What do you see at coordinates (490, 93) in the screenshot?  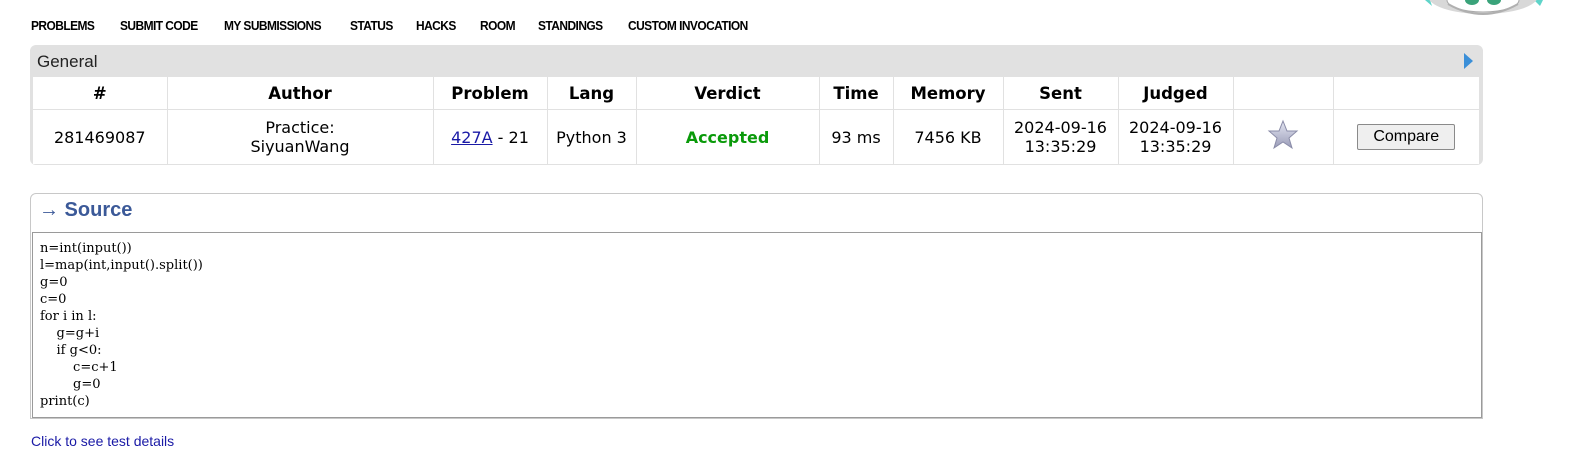 I see `header-problem: Problem` at bounding box center [490, 93].